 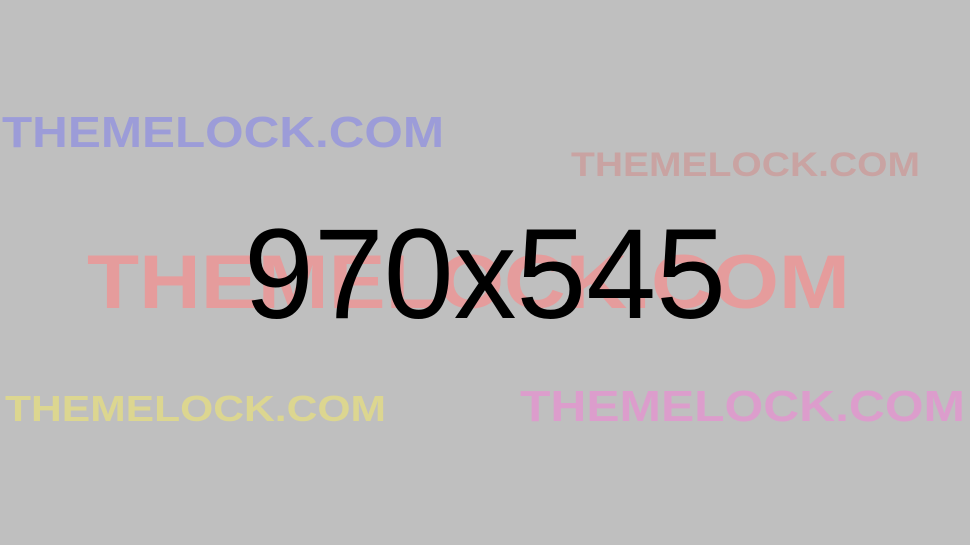 I want to click on watermark-yellow: THEMELOCK.COM, so click(x=195, y=408).